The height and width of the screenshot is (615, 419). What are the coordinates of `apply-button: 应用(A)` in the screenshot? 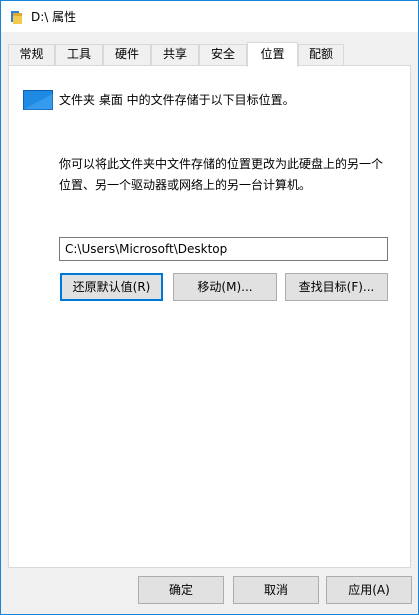 It's located at (369, 590).